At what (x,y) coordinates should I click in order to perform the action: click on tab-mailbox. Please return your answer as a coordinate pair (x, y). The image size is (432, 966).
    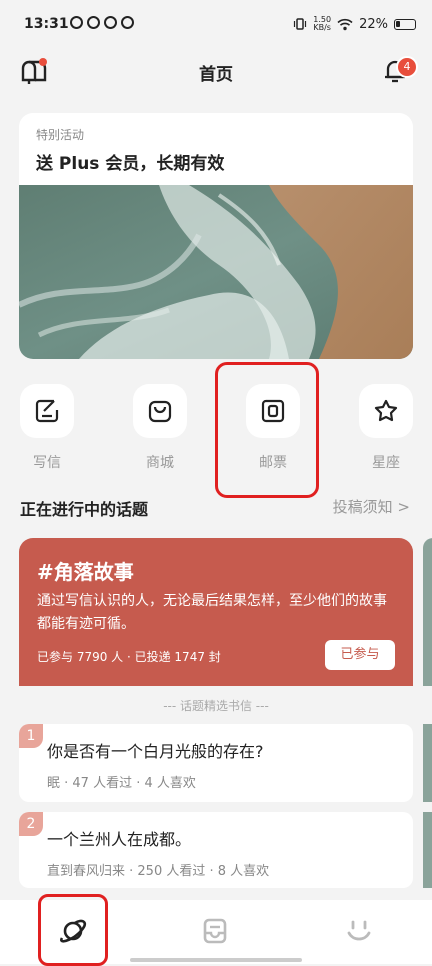
    Looking at the image, I should click on (215, 933).